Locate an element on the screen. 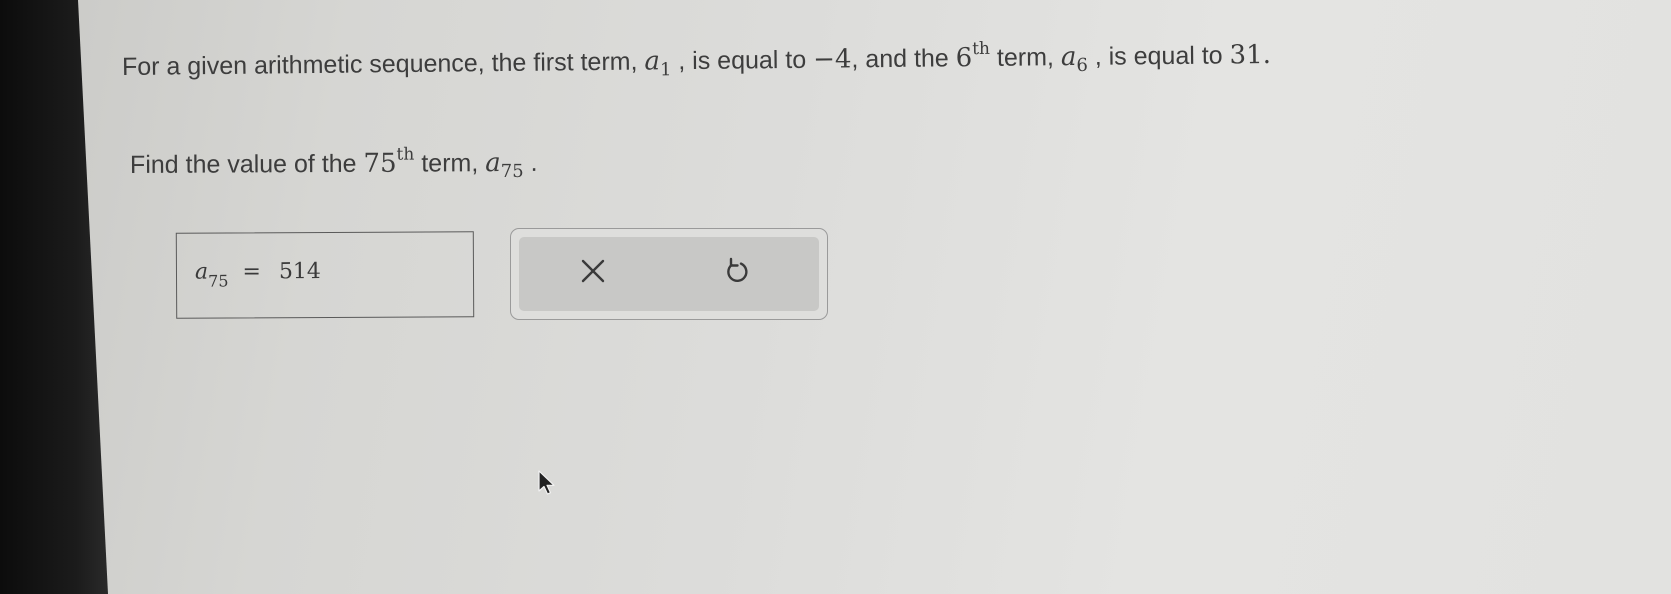 The image size is (1671, 594). x-icon is located at coordinates (593, 271).